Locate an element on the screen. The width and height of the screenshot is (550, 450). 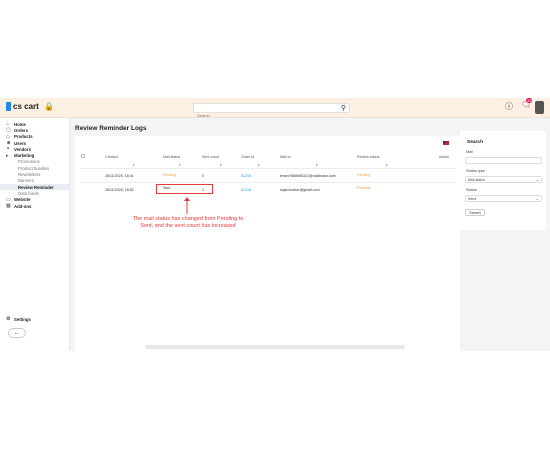
sidebar-item-label: Users is located at coordinates (20, 143).